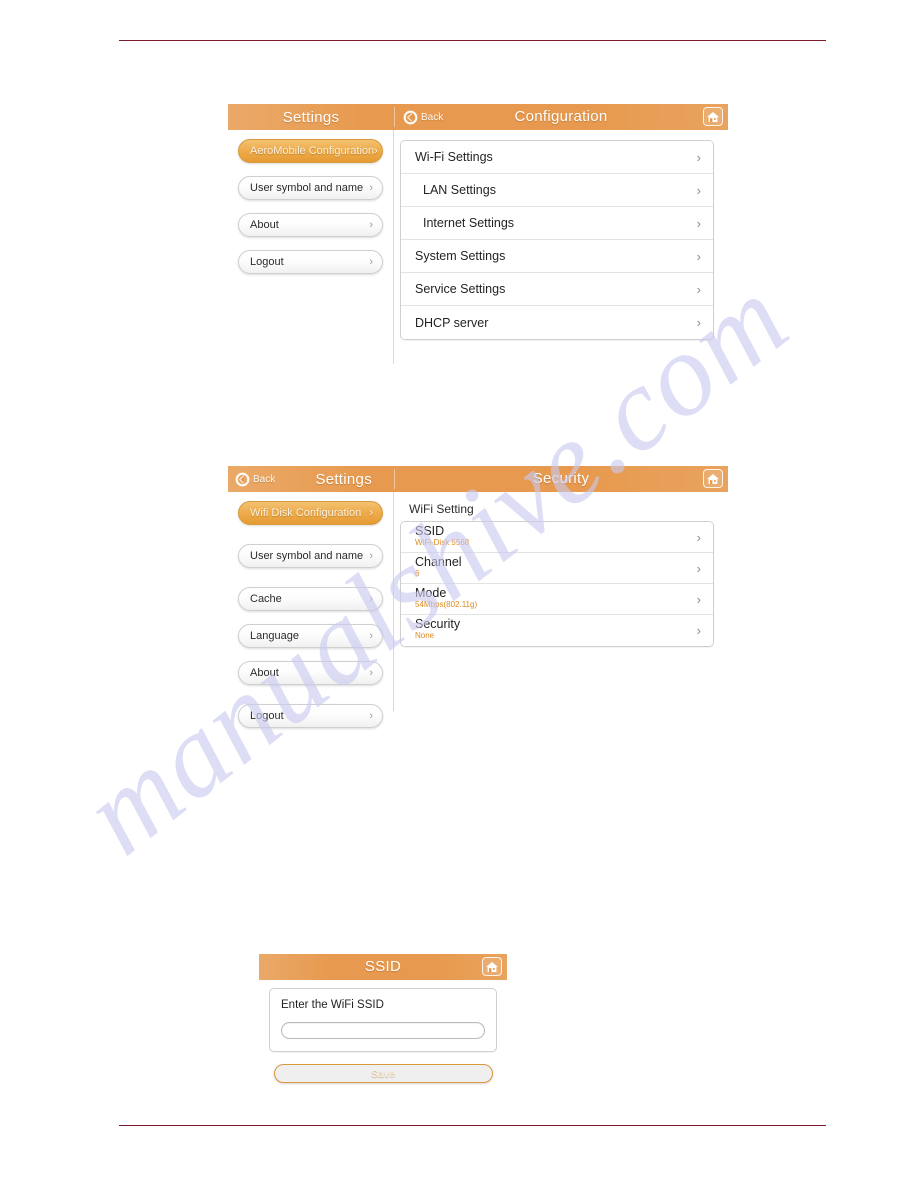 Image resolution: width=918 pixels, height=1188 pixels. What do you see at coordinates (557, 630) in the screenshot?
I see `list-item-security: Security None ›` at bounding box center [557, 630].